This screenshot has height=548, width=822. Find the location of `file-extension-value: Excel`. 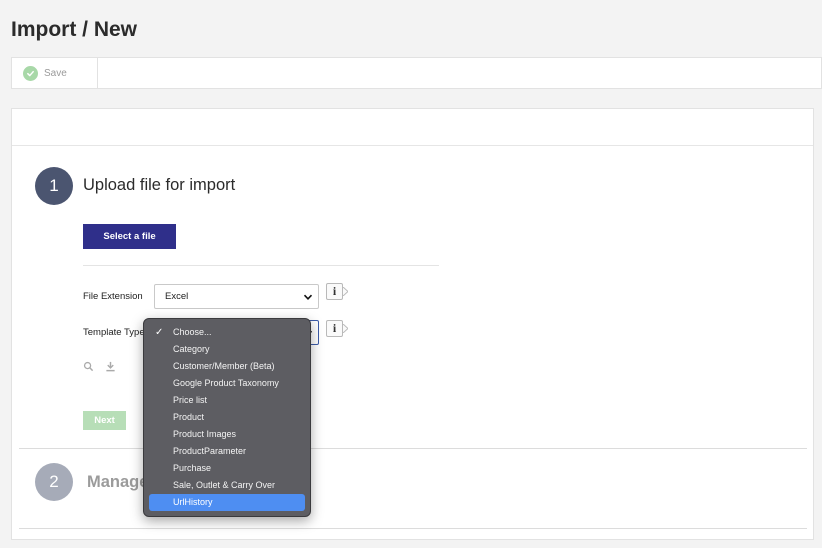

file-extension-value: Excel is located at coordinates (177, 296).